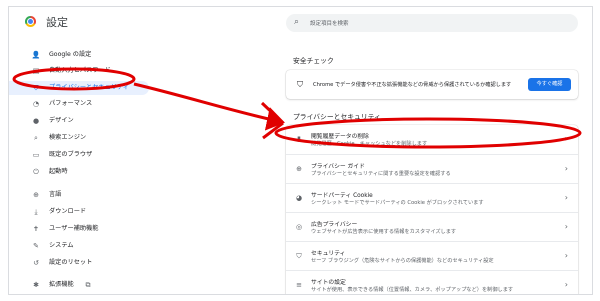  Describe the element at coordinates (397, 203) in the screenshot. I see `row-subtitle: シークレット モードでサードパーティの Cookie がブロックされています` at that location.